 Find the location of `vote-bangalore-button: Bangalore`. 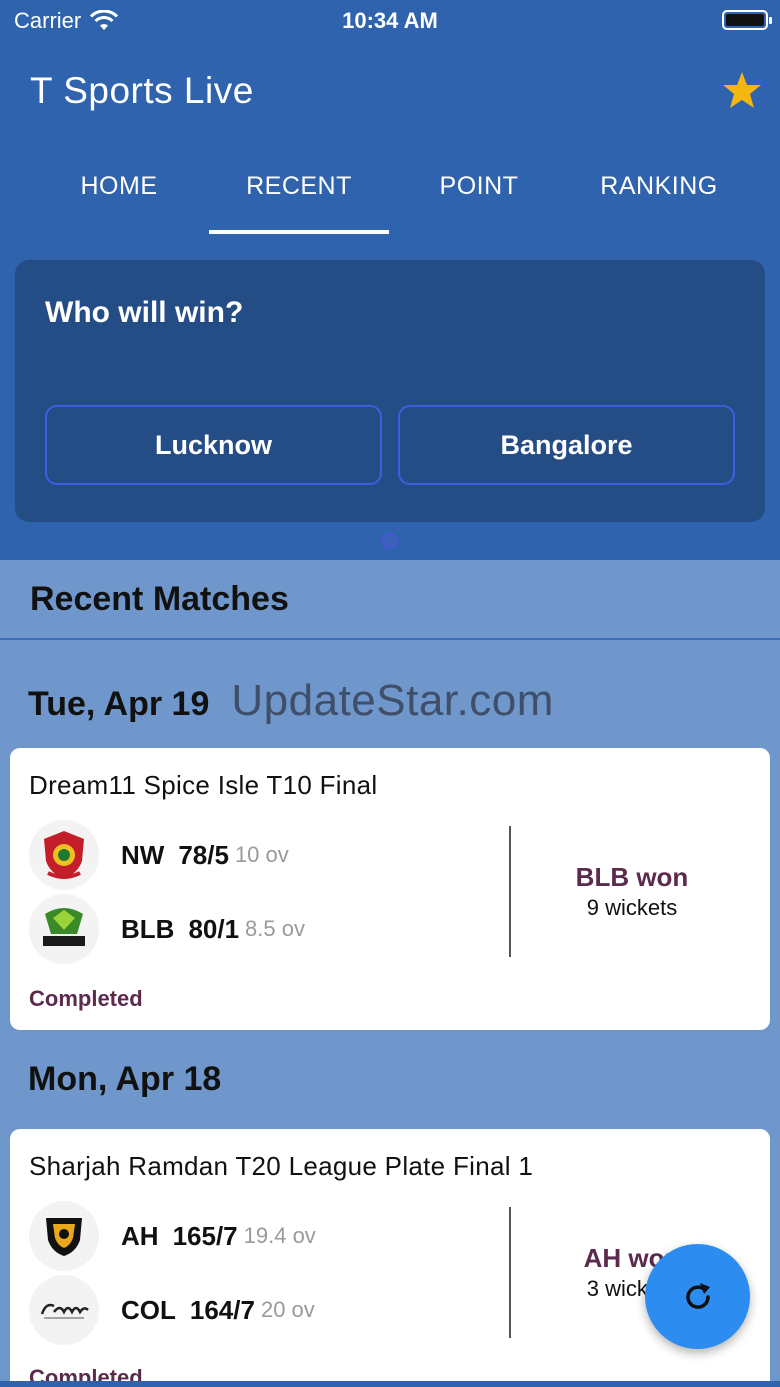

vote-bangalore-button: Bangalore is located at coordinates (566, 445).